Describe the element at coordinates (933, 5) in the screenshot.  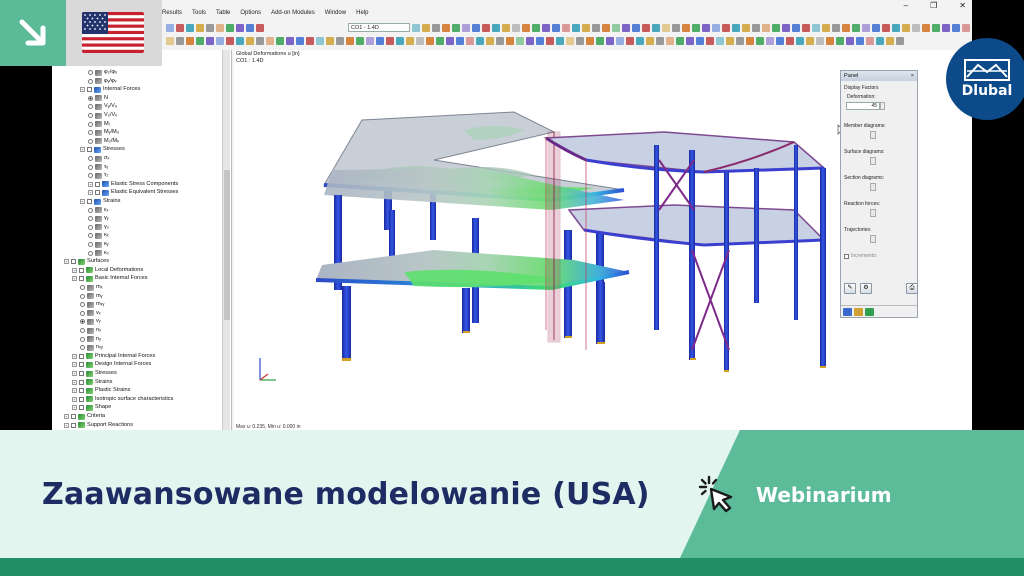
I see `restore-button: ❐` at that location.